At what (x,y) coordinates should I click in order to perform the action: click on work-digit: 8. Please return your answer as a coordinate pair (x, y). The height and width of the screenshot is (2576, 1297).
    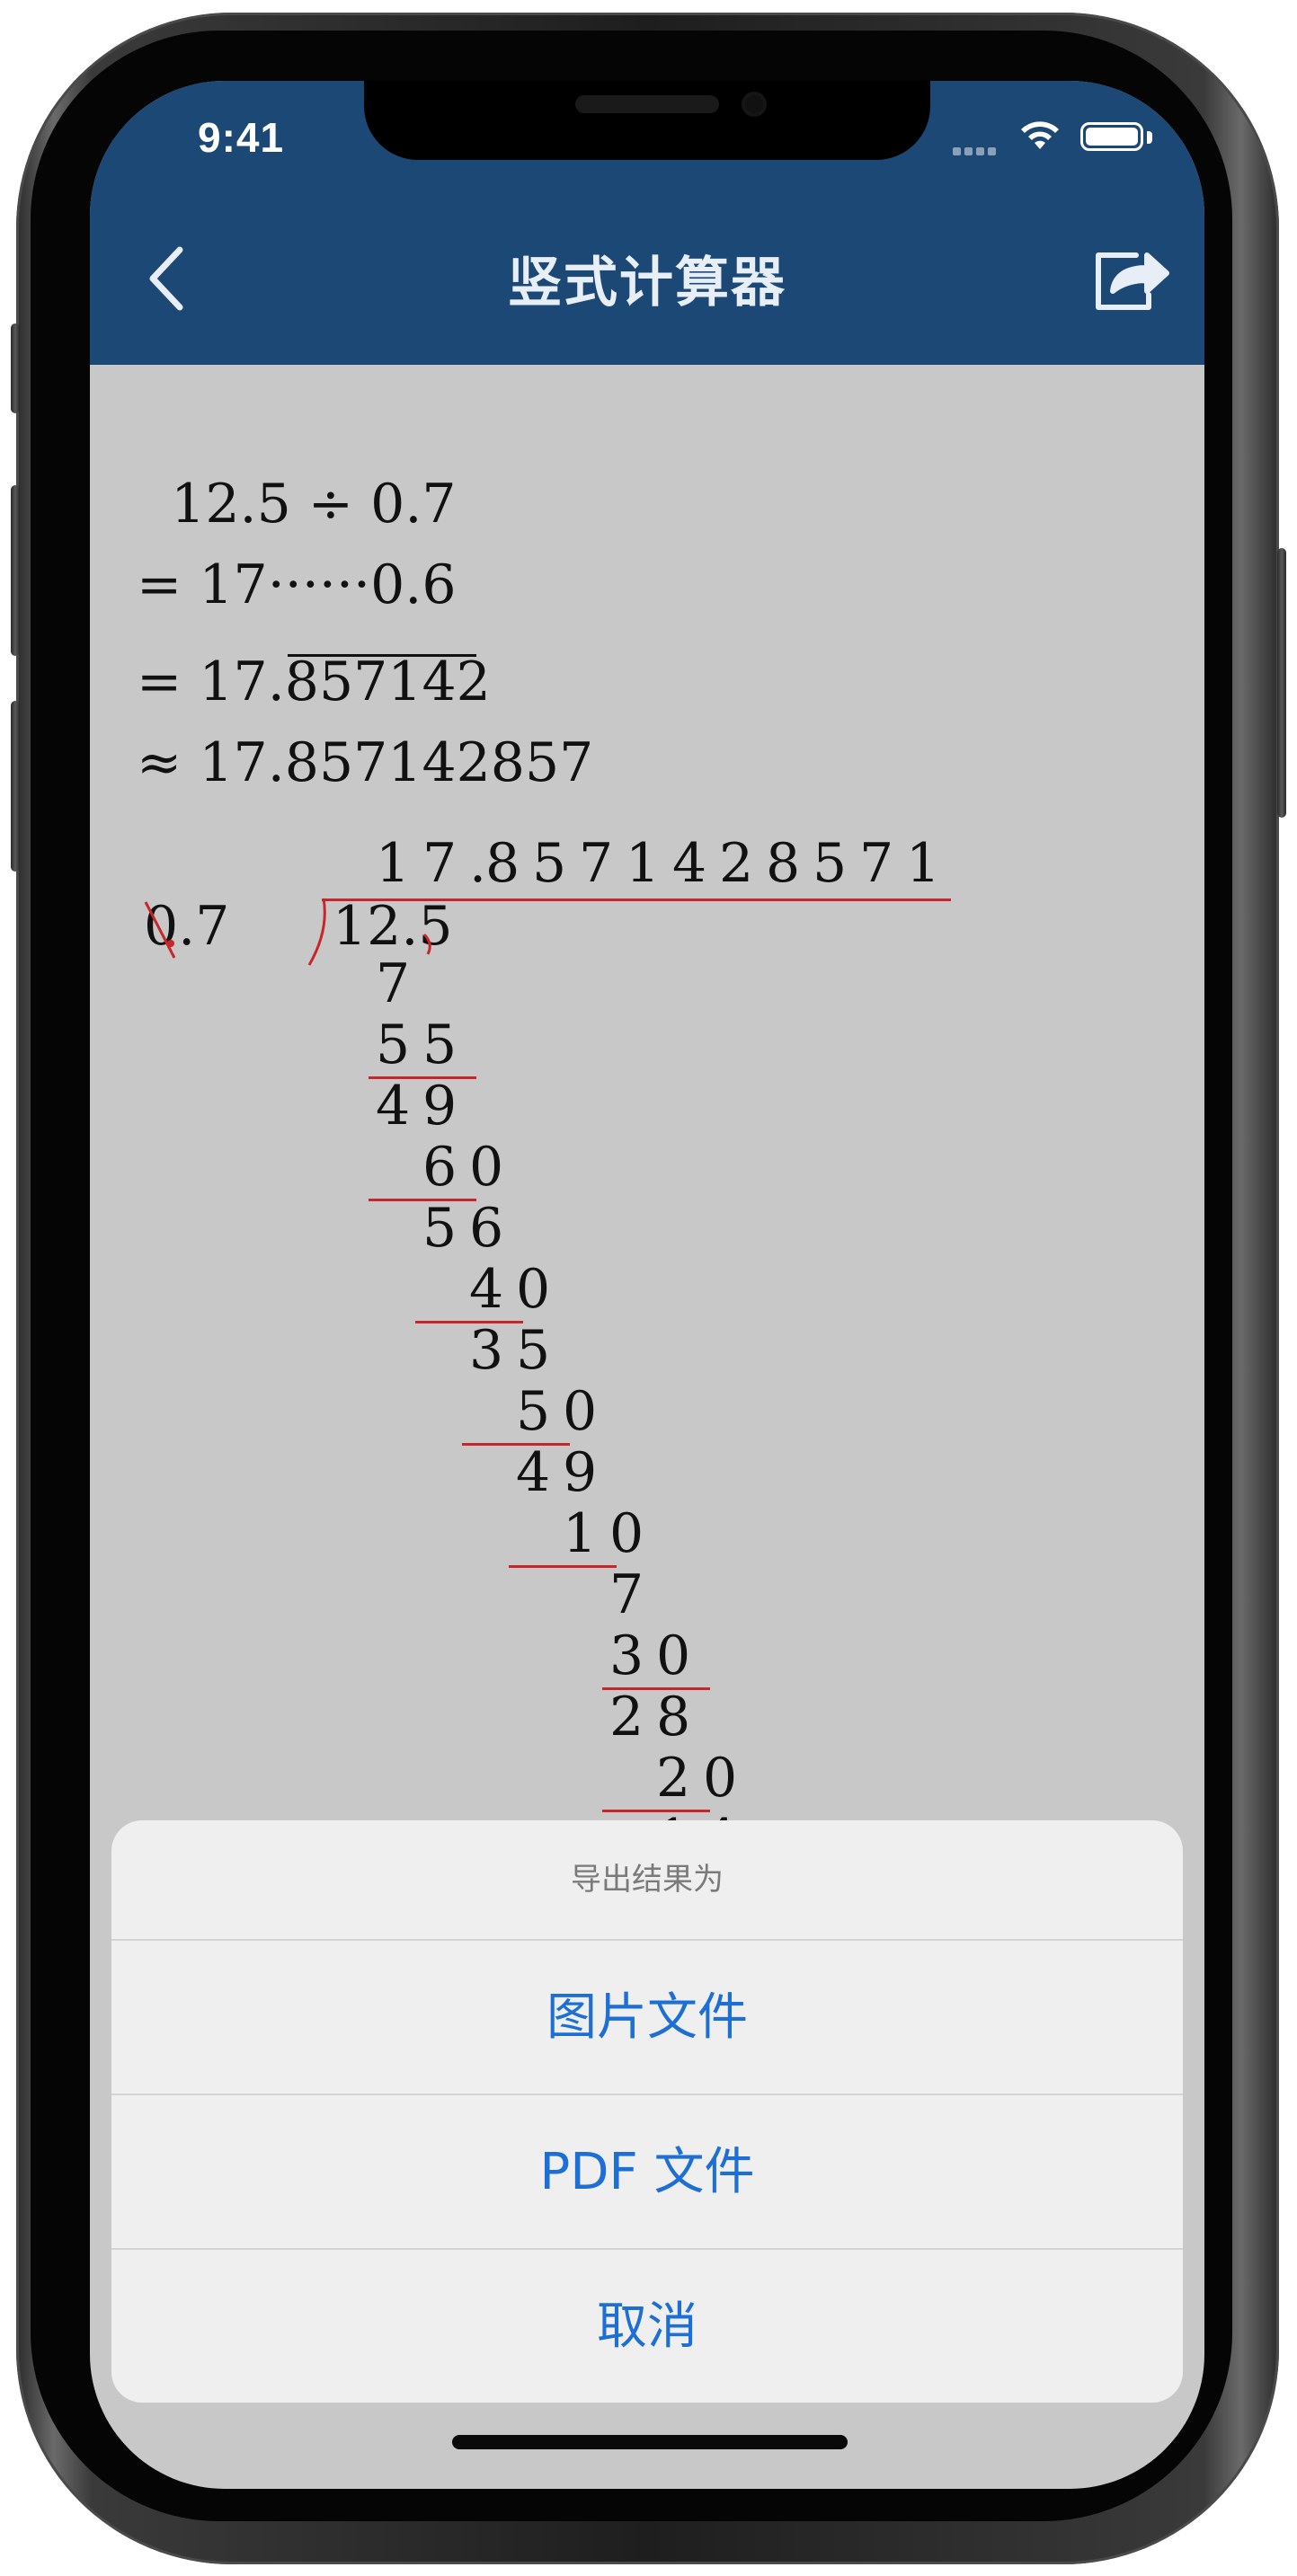
    Looking at the image, I should click on (673, 1717).